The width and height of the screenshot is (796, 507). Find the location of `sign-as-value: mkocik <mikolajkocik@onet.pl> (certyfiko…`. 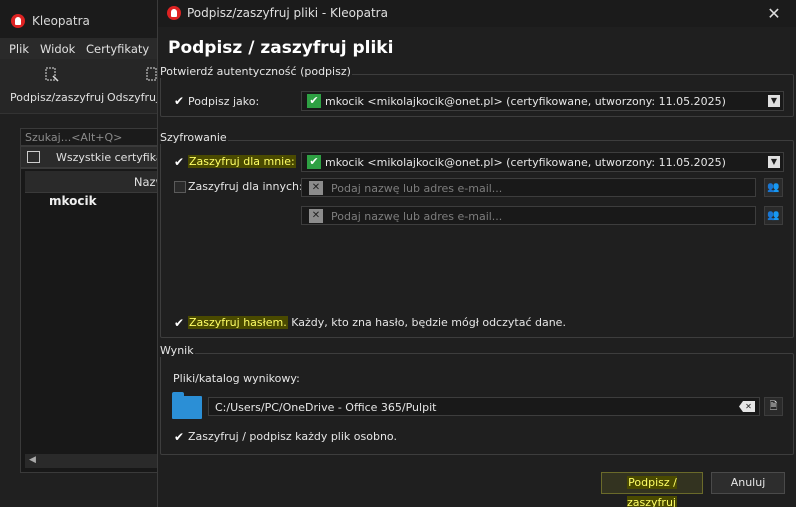

sign-as-value: mkocik <mikolajkocik@onet.pl> (certyfiko… is located at coordinates (525, 101).